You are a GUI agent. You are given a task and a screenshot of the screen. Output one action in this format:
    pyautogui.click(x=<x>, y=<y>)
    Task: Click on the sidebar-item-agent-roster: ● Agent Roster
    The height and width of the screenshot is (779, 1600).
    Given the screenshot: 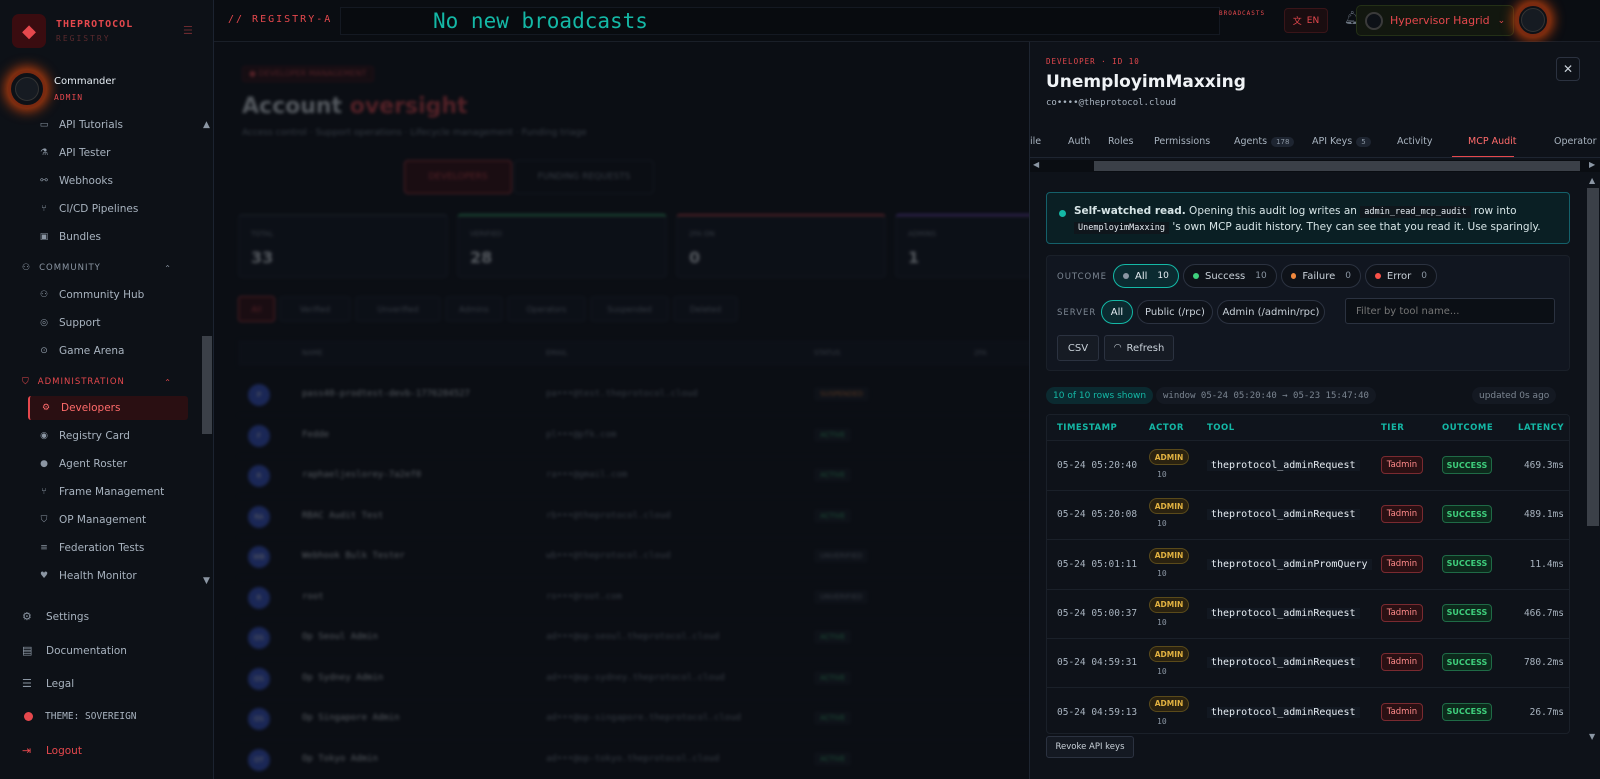 What is the action you would take?
    pyautogui.click(x=108, y=464)
    